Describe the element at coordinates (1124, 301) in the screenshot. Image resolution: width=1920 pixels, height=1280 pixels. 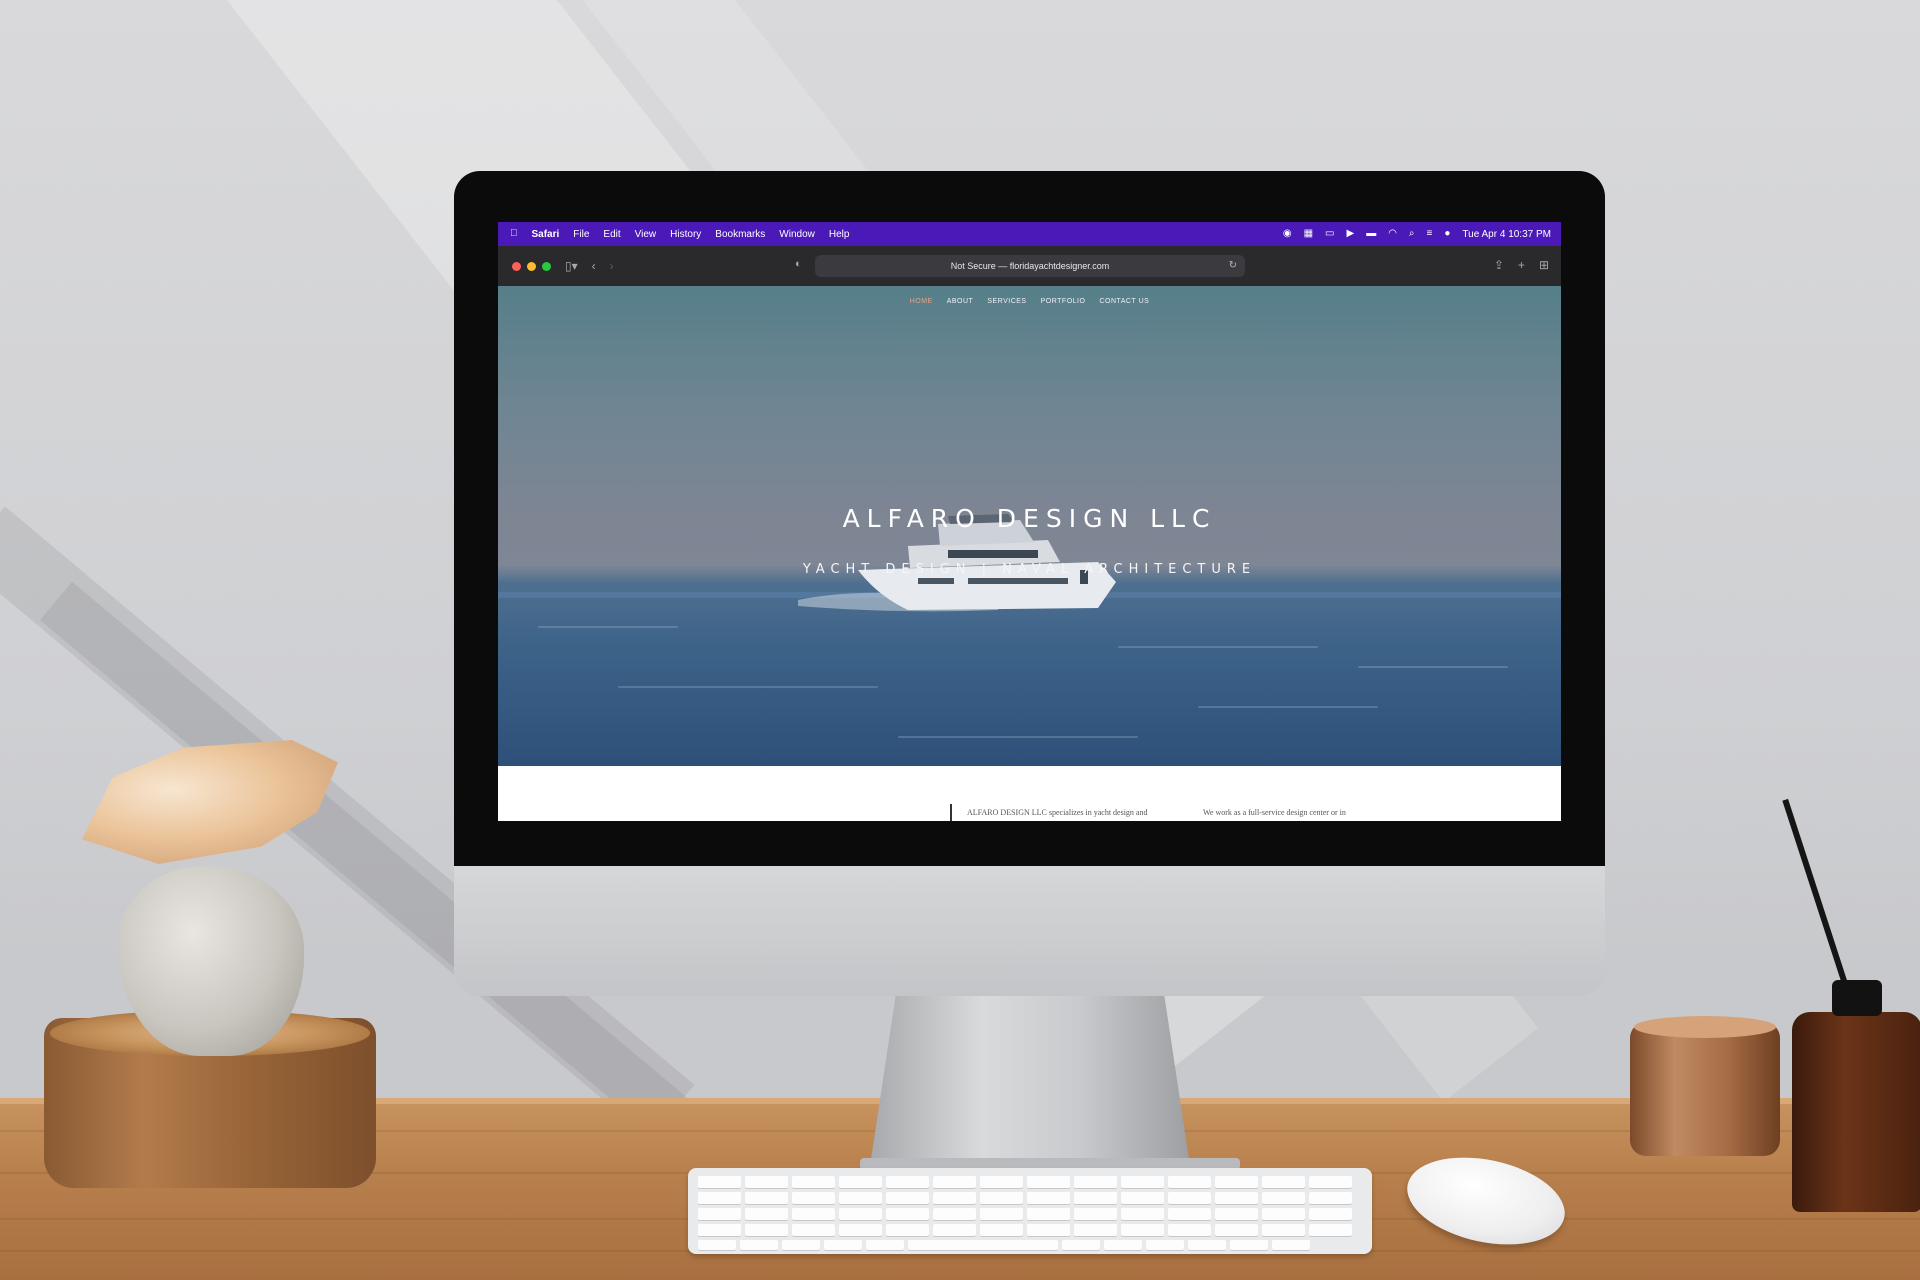
I see `nav-contact: CONTACT US` at that location.